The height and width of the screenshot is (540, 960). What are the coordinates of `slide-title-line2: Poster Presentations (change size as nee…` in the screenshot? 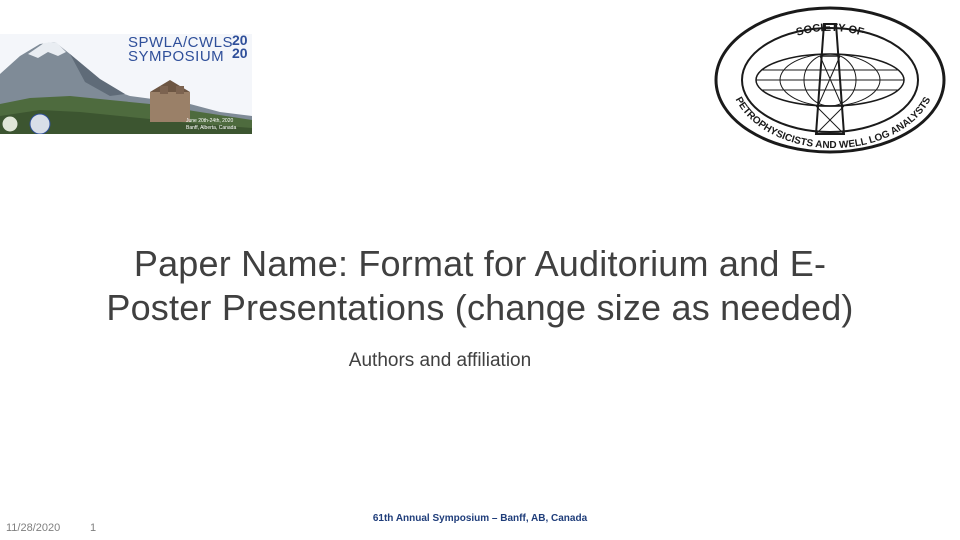 It's located at (480, 307).